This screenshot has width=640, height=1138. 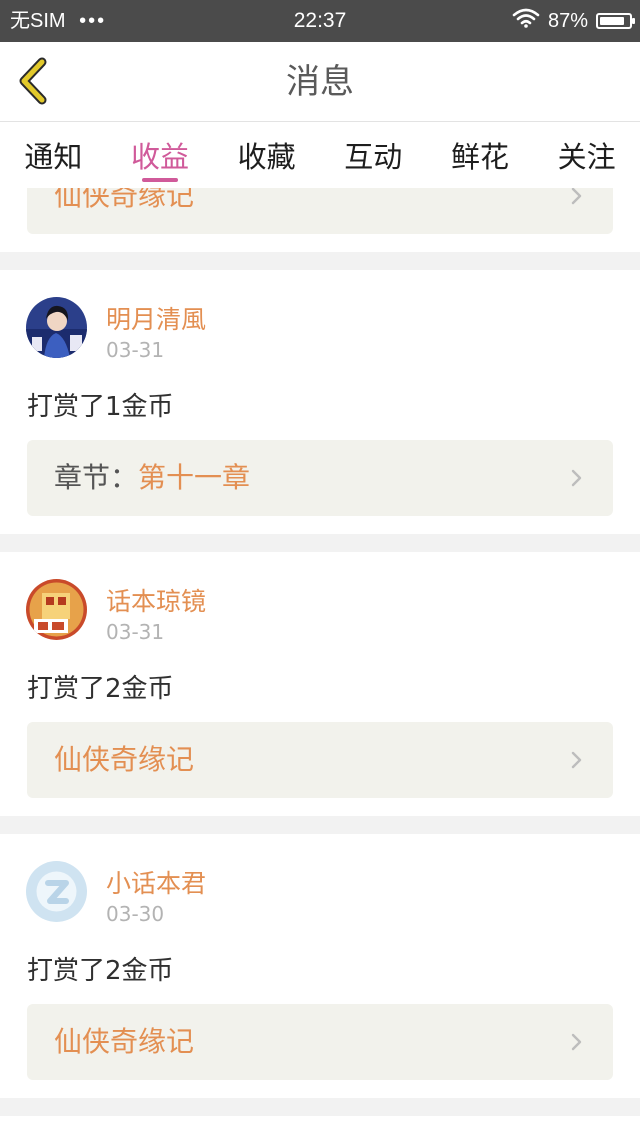 I want to click on status-right-group: 87%, so click(x=573, y=21).